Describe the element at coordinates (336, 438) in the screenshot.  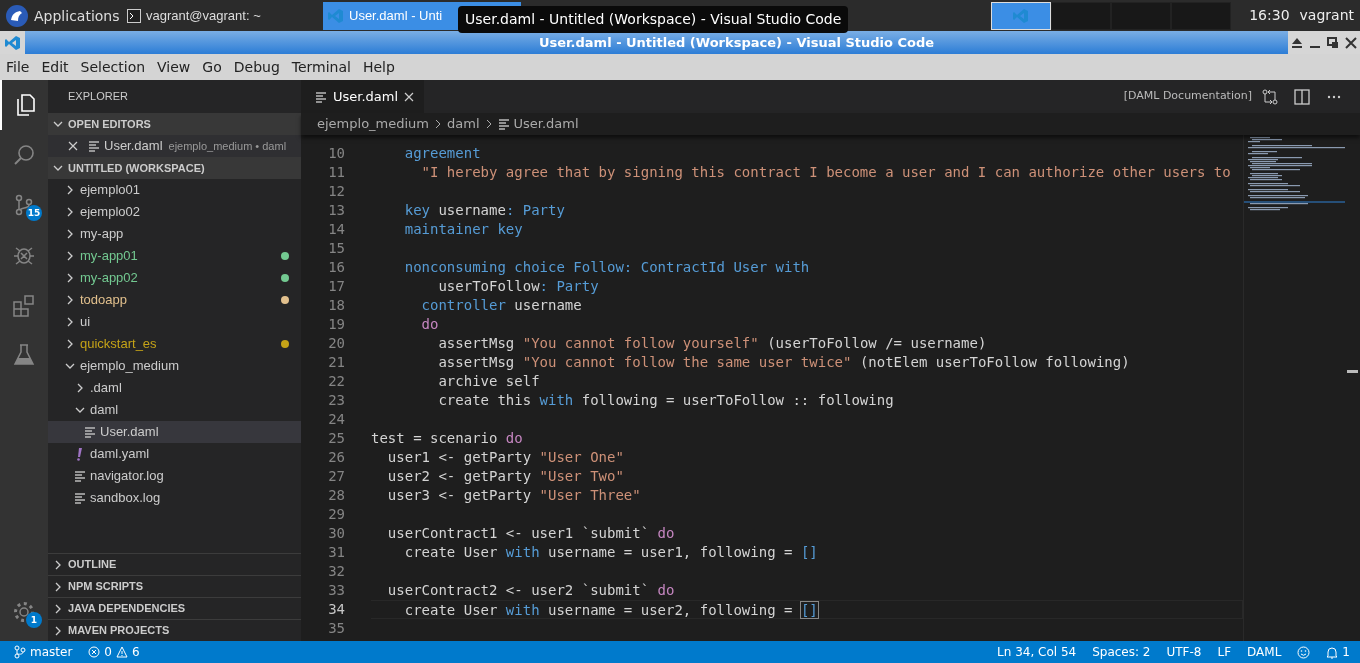
I see `line-number: 25` at that location.